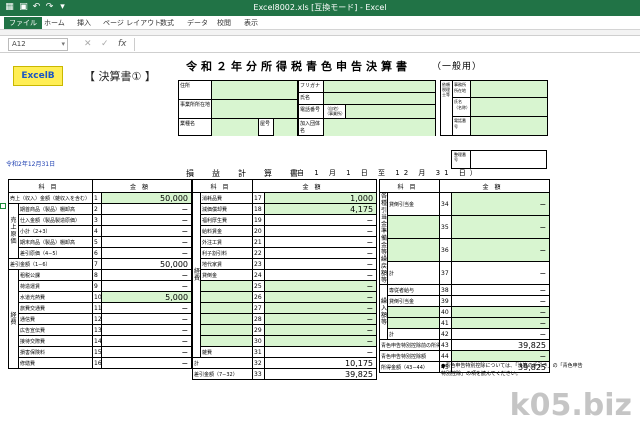 The image size is (640, 427). What do you see at coordinates (38, 44) in the screenshot?
I see `name-box: A12` at bounding box center [38, 44].